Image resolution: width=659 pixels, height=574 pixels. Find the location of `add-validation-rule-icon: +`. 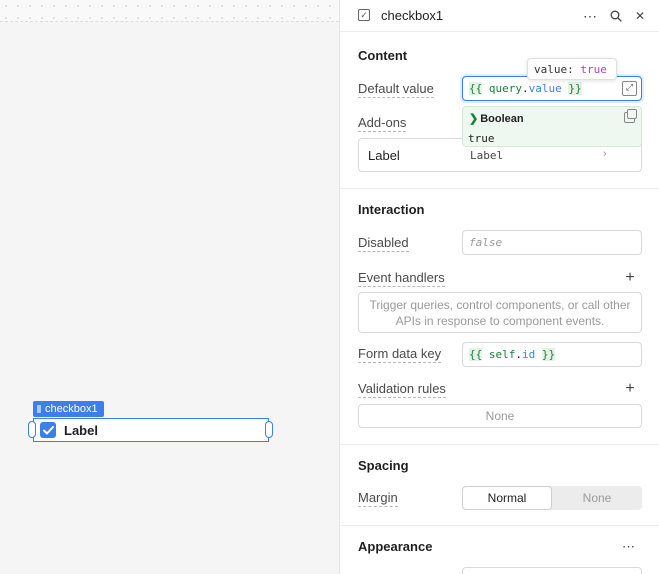

add-validation-rule-icon: + is located at coordinates (630, 389).